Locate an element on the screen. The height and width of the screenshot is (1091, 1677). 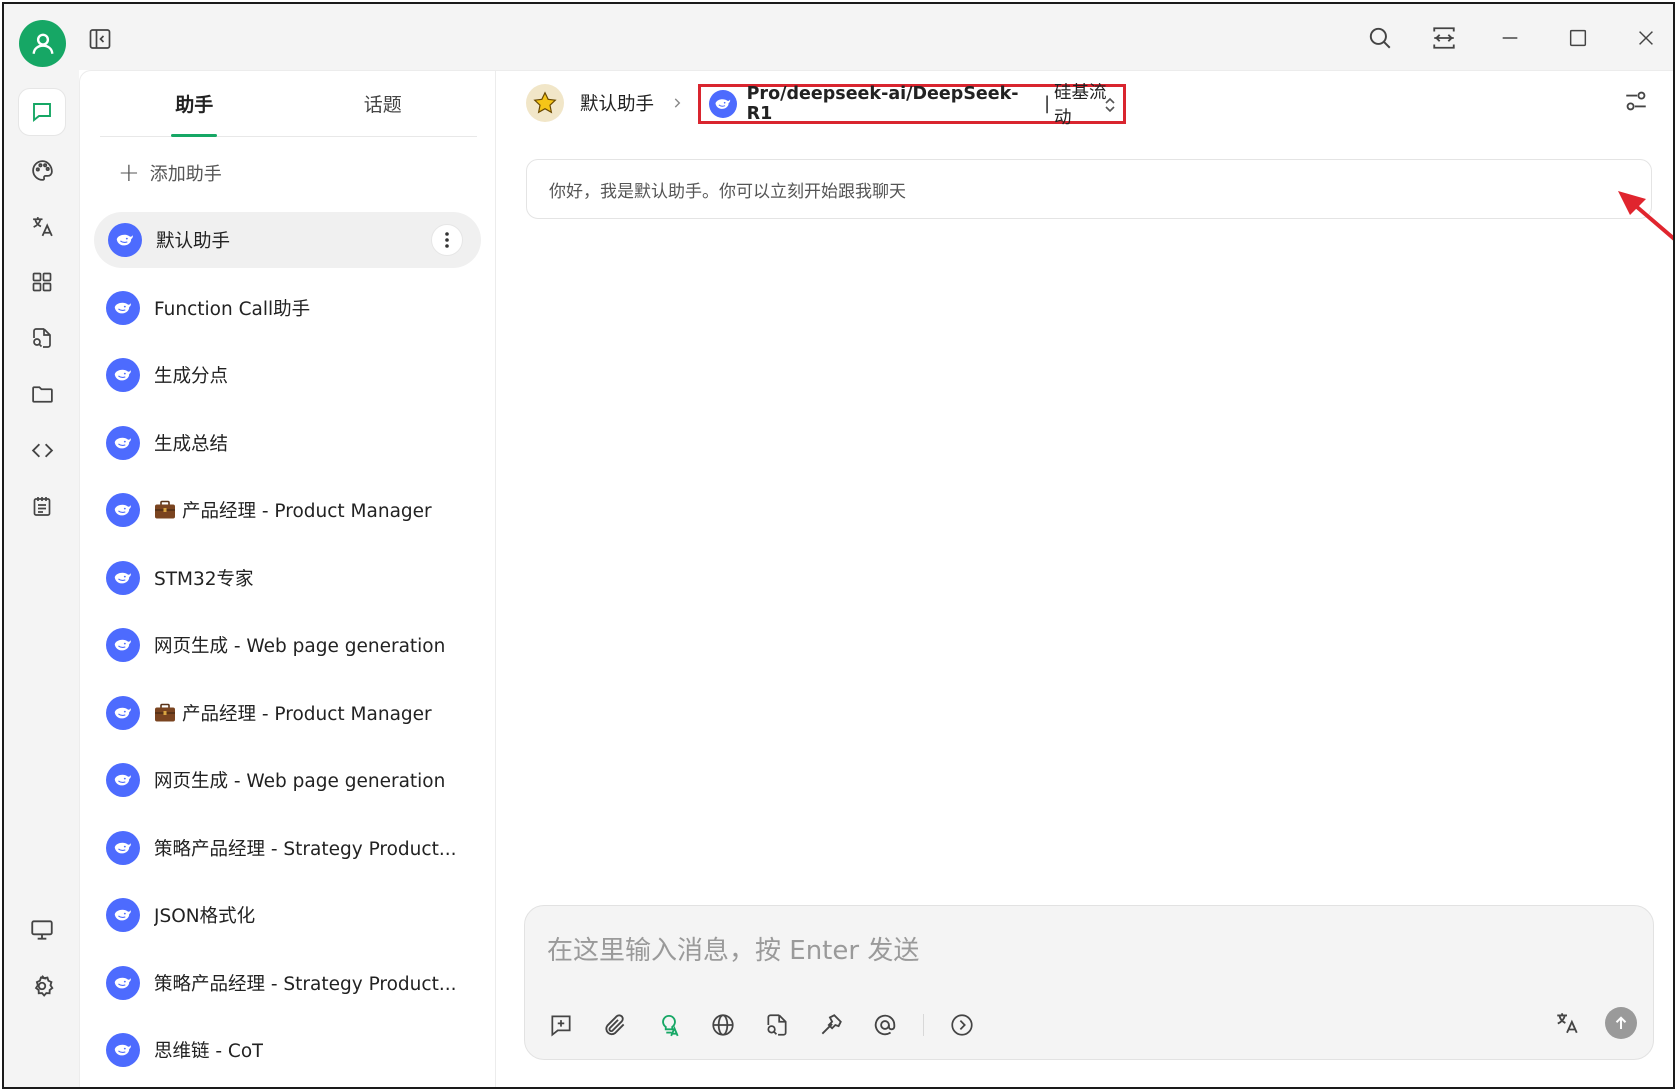
model-avatar is located at coordinates (723, 104).